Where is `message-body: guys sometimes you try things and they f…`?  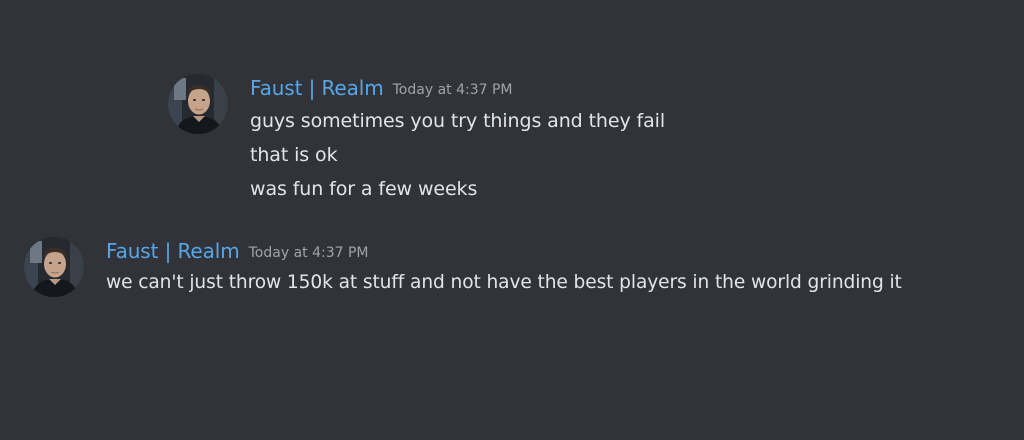 message-body: guys sometimes you try things and they f… is located at coordinates (457, 155).